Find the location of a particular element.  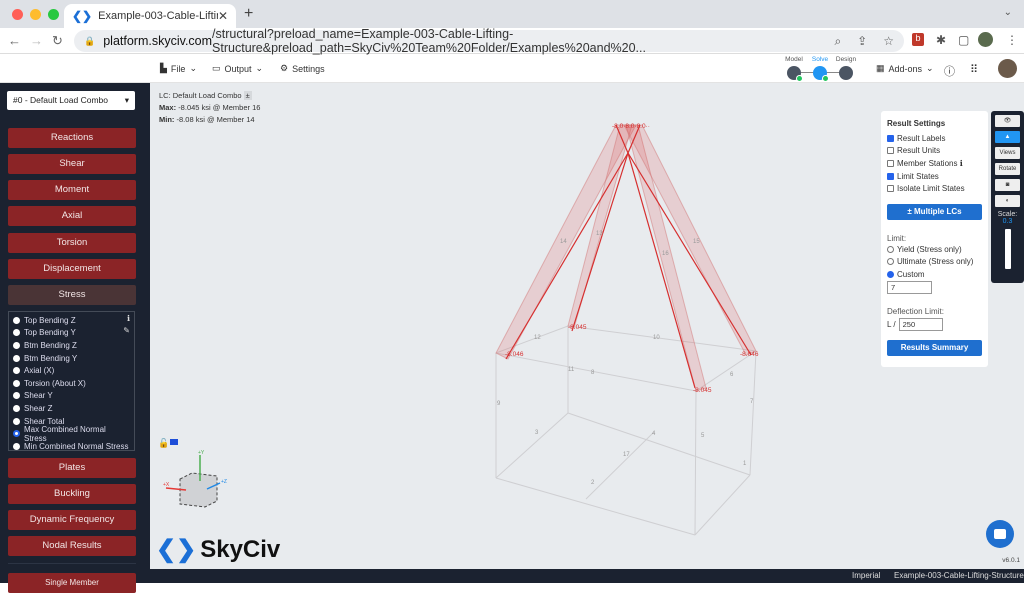

zoom-icon: ⌕ is located at coordinates (837, 41).